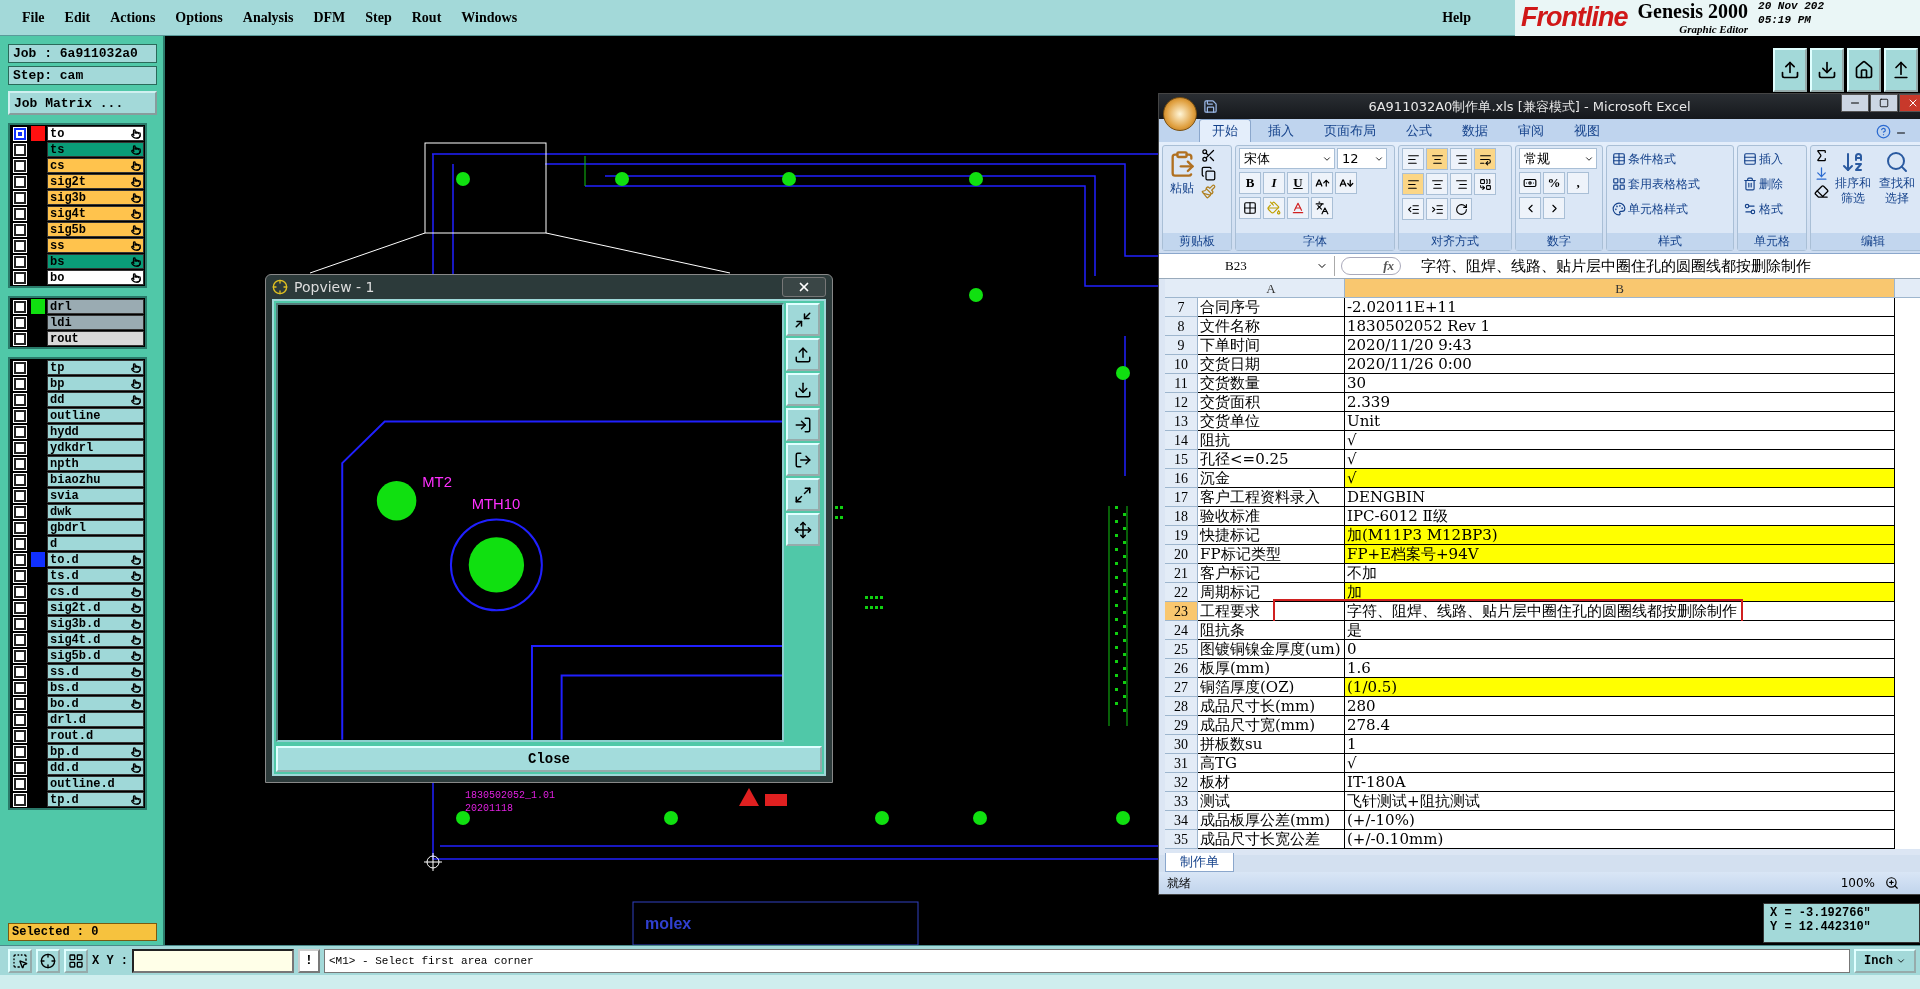 Image resolution: width=1920 pixels, height=989 pixels. What do you see at coordinates (1182, 173) in the screenshot?
I see `paste-button: 粘贴` at bounding box center [1182, 173].